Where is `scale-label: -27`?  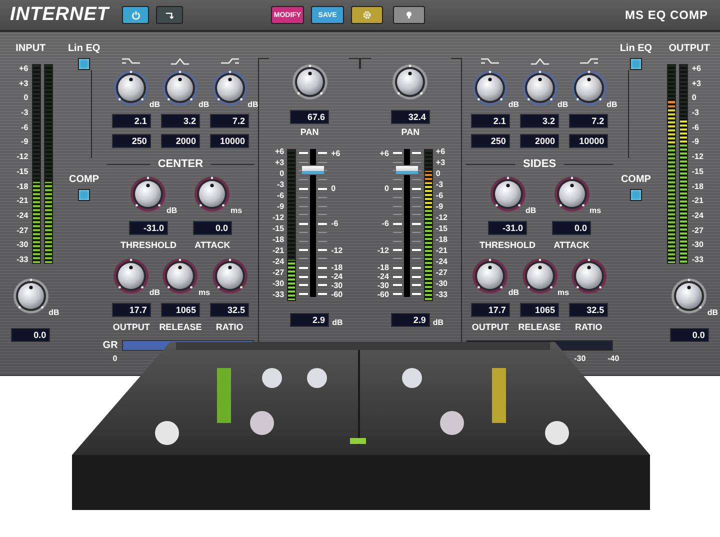
scale-label: -27 is located at coordinates (278, 272).